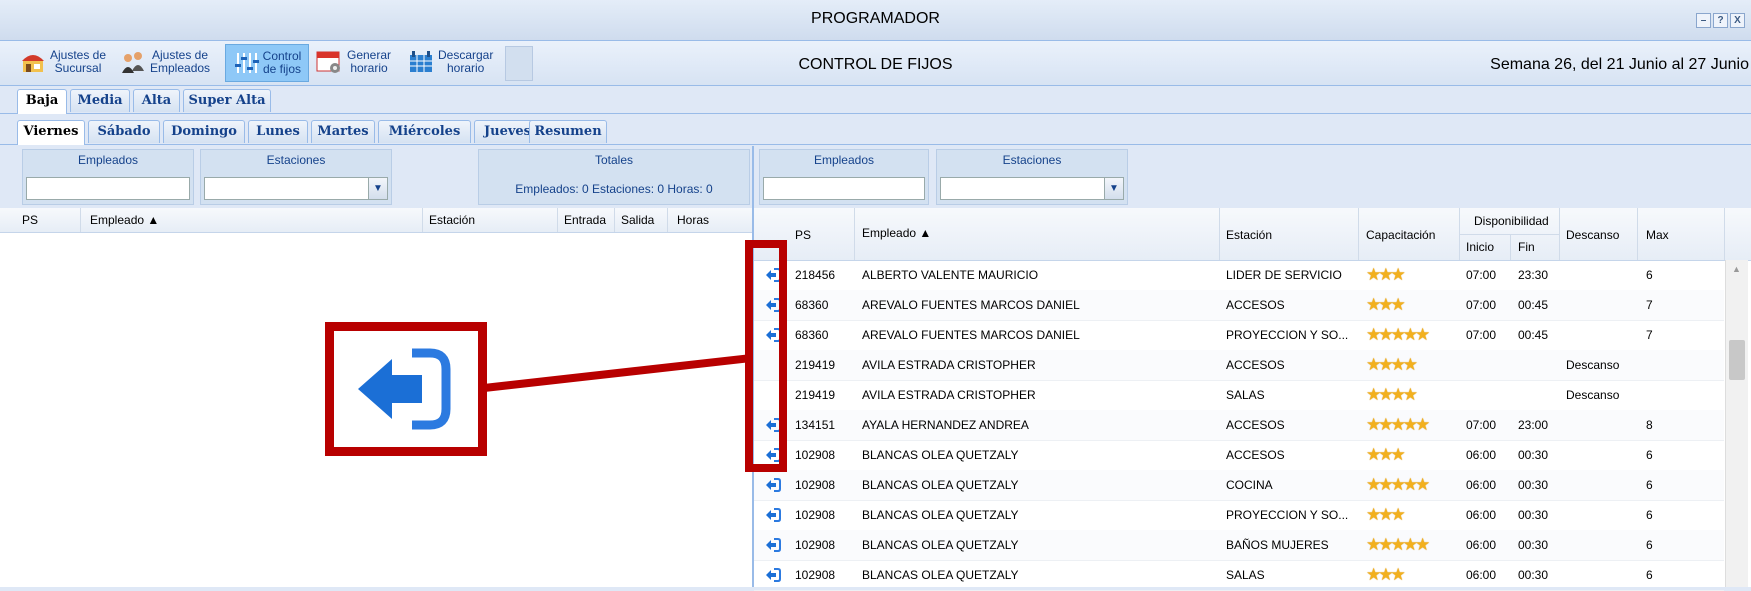 This screenshot has width=1751, height=591. What do you see at coordinates (875, 100) in the screenshot?
I see `level-tabs: Baja Media Alta Super Alta` at bounding box center [875, 100].